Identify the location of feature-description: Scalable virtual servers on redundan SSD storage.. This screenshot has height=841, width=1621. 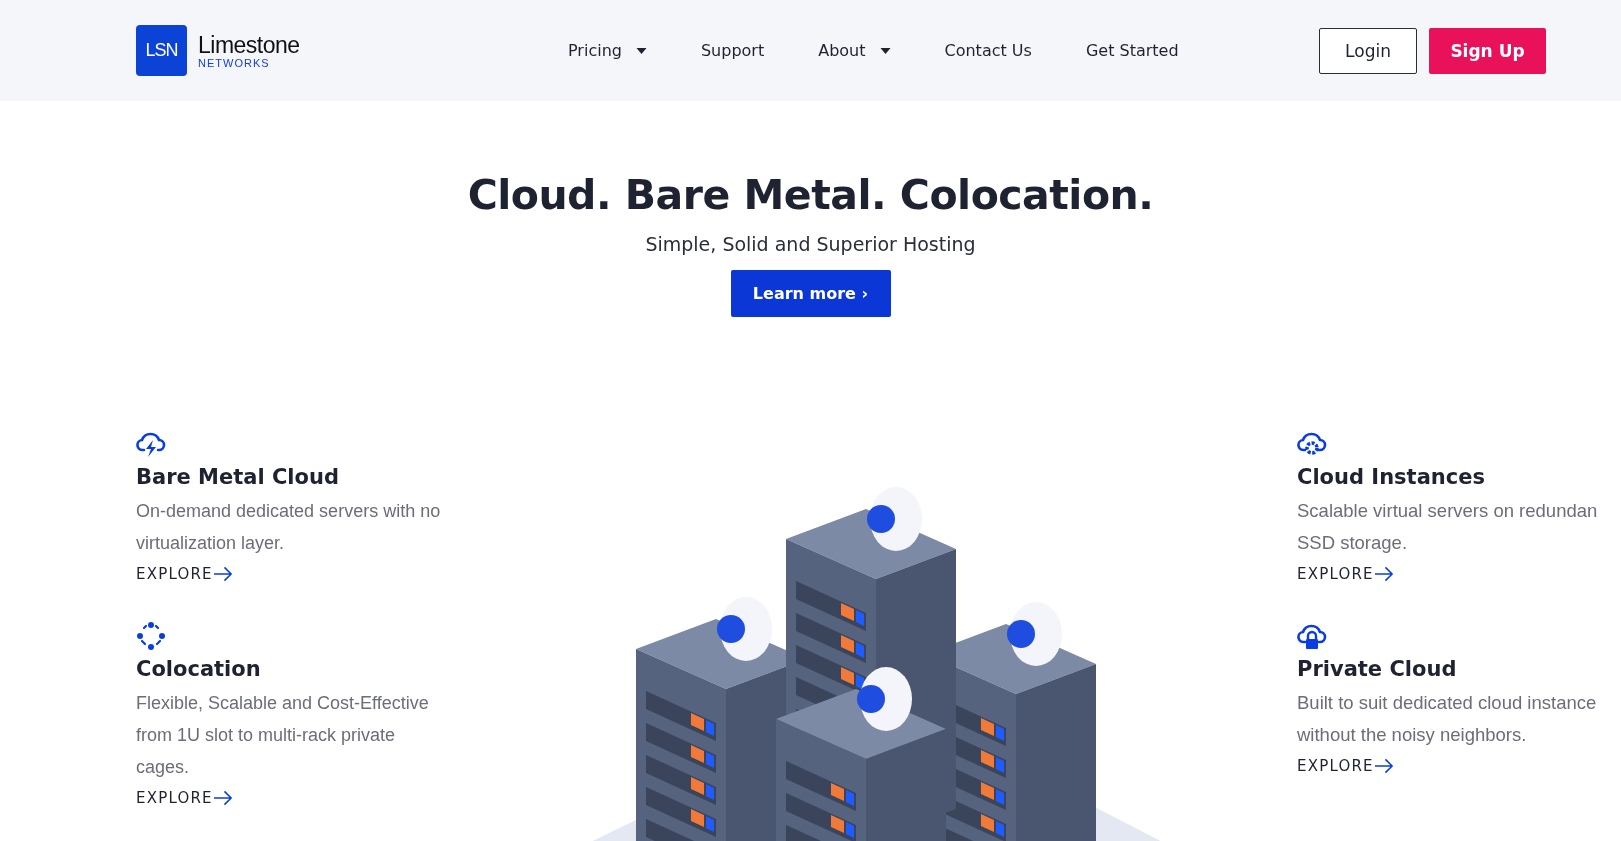
(1447, 527).